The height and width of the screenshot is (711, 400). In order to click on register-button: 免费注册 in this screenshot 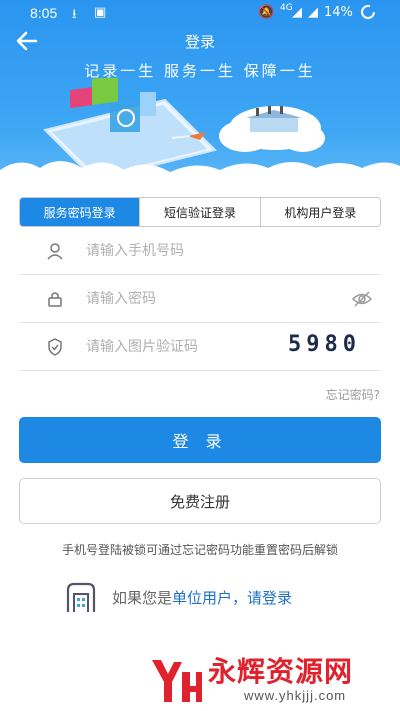, I will do `click(200, 501)`.